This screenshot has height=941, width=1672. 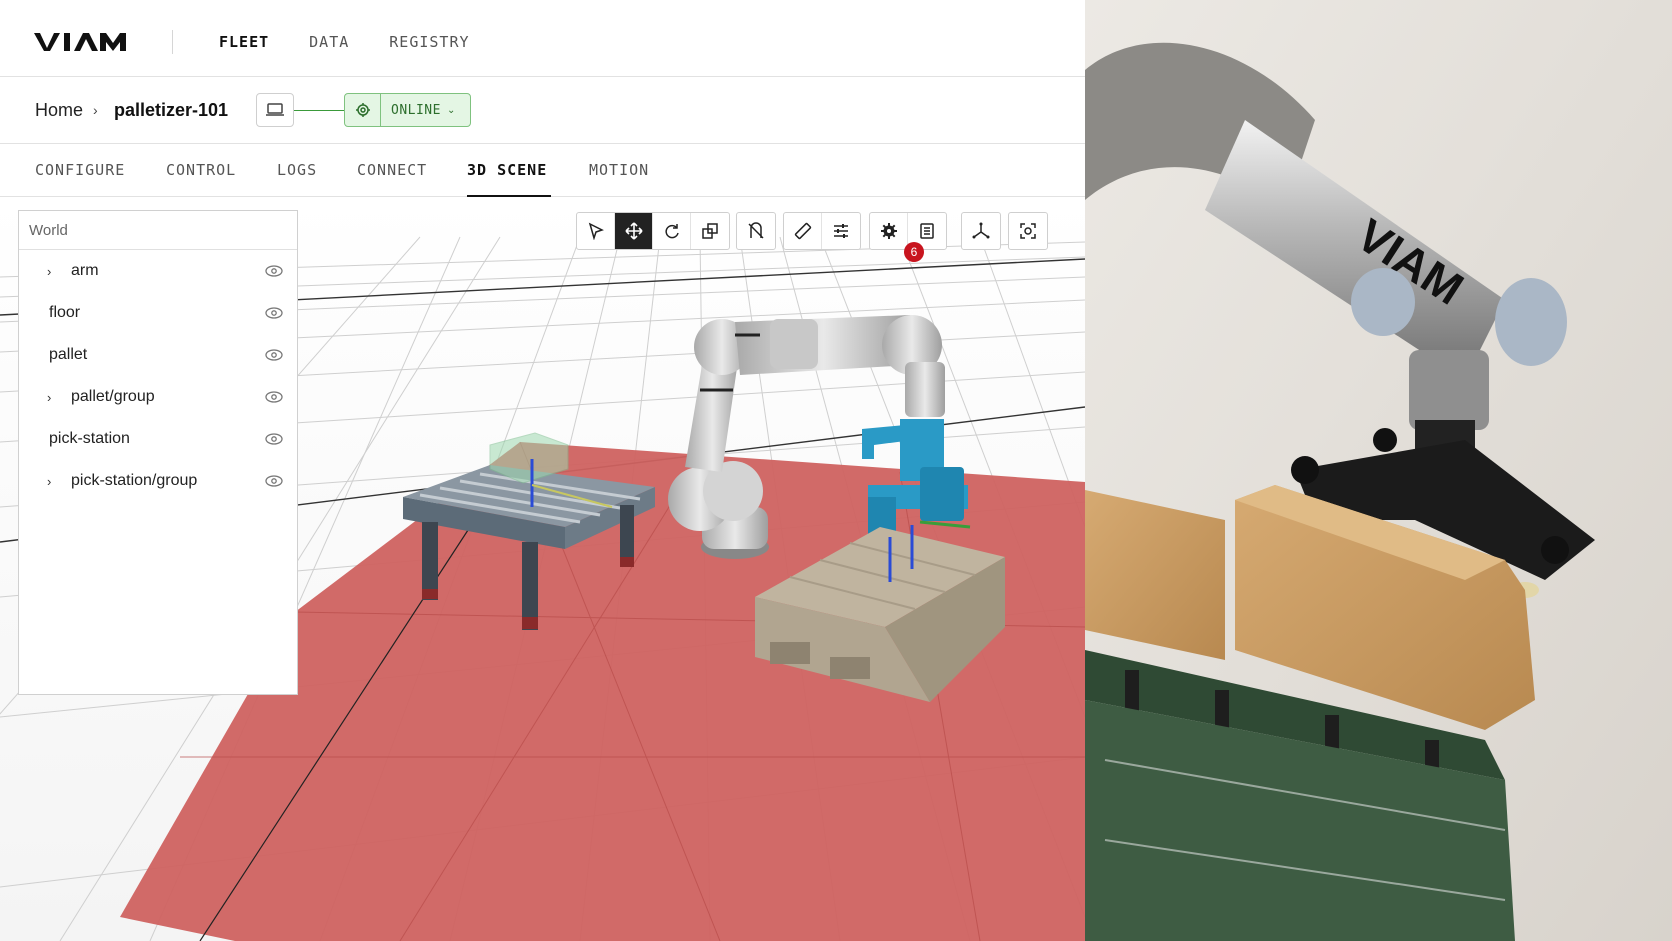 I want to click on tree-item-pick-station-group: › pick-station/group, so click(x=158, y=481).